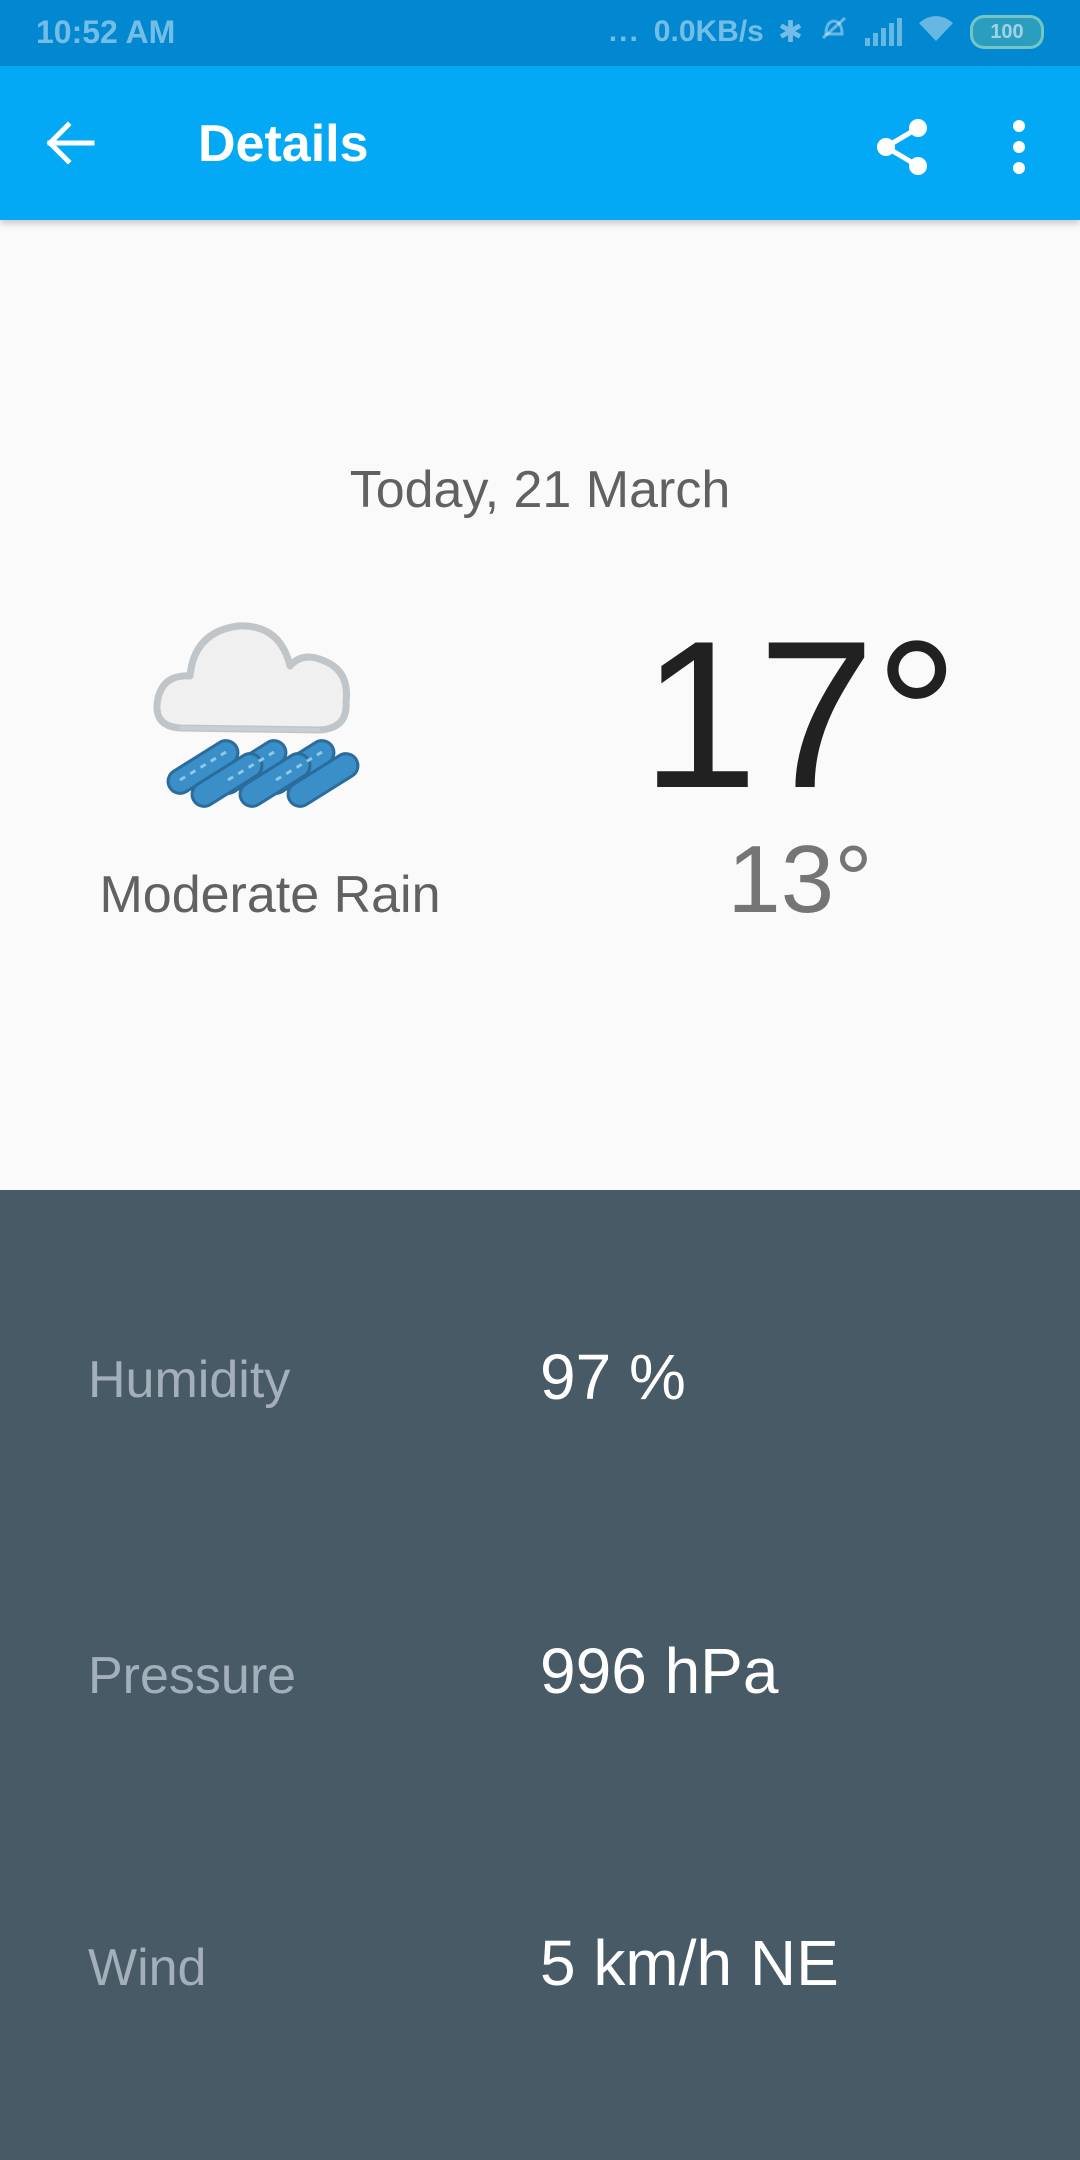 The image size is (1080, 2160). I want to click on more-vert-icon, so click(1019, 147).